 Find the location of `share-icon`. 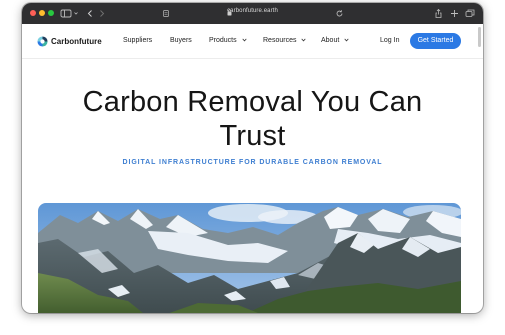

share-icon is located at coordinates (438, 13).